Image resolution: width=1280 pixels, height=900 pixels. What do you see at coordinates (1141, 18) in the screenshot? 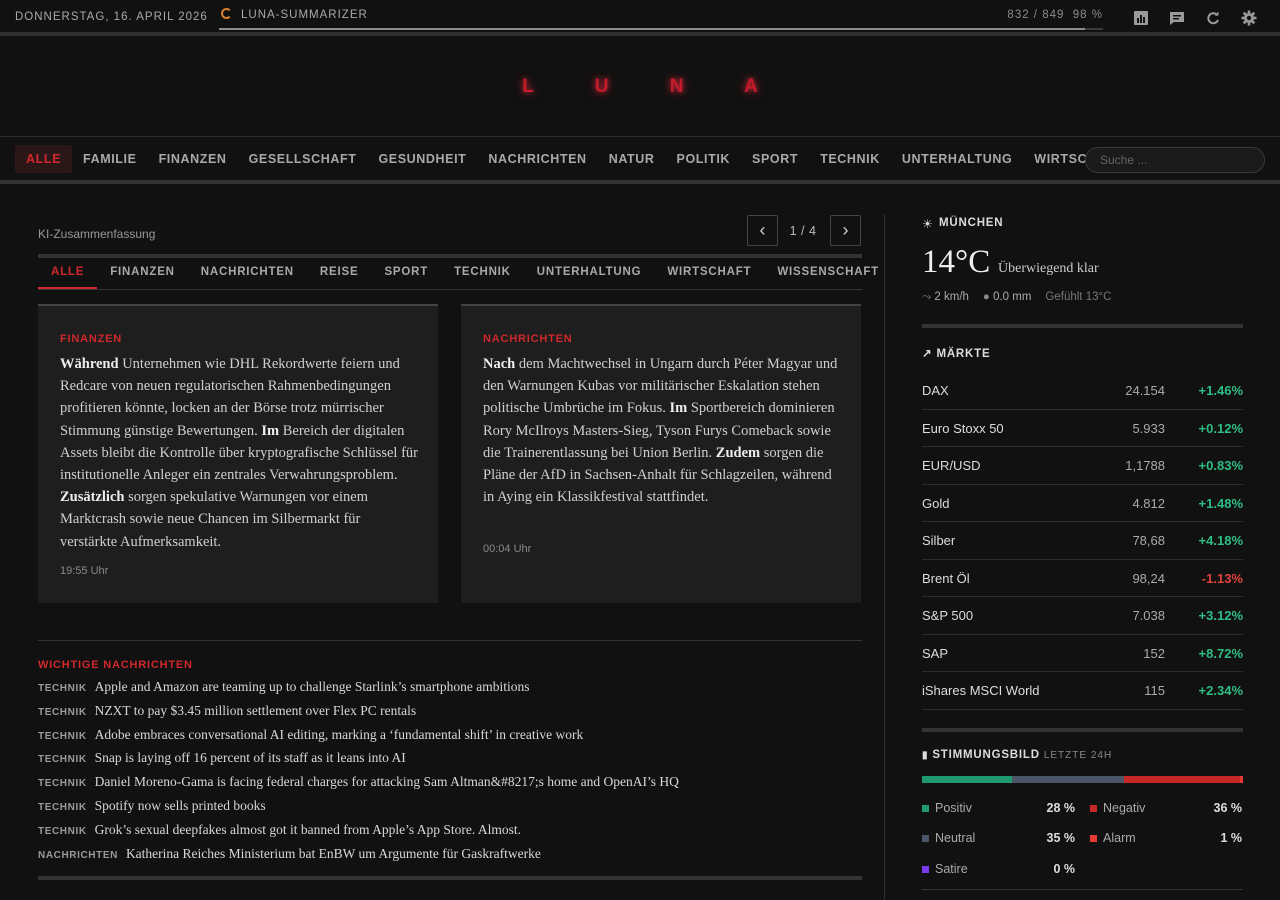
I see `chart-icon` at bounding box center [1141, 18].